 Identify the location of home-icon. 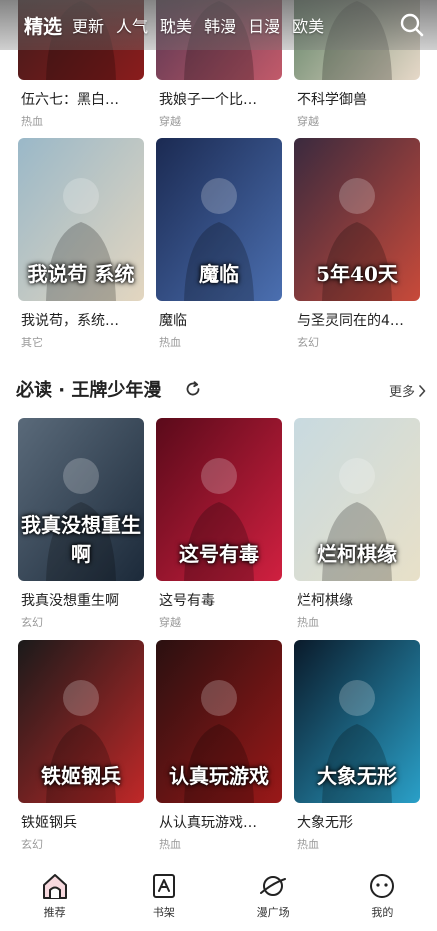
(55, 886).